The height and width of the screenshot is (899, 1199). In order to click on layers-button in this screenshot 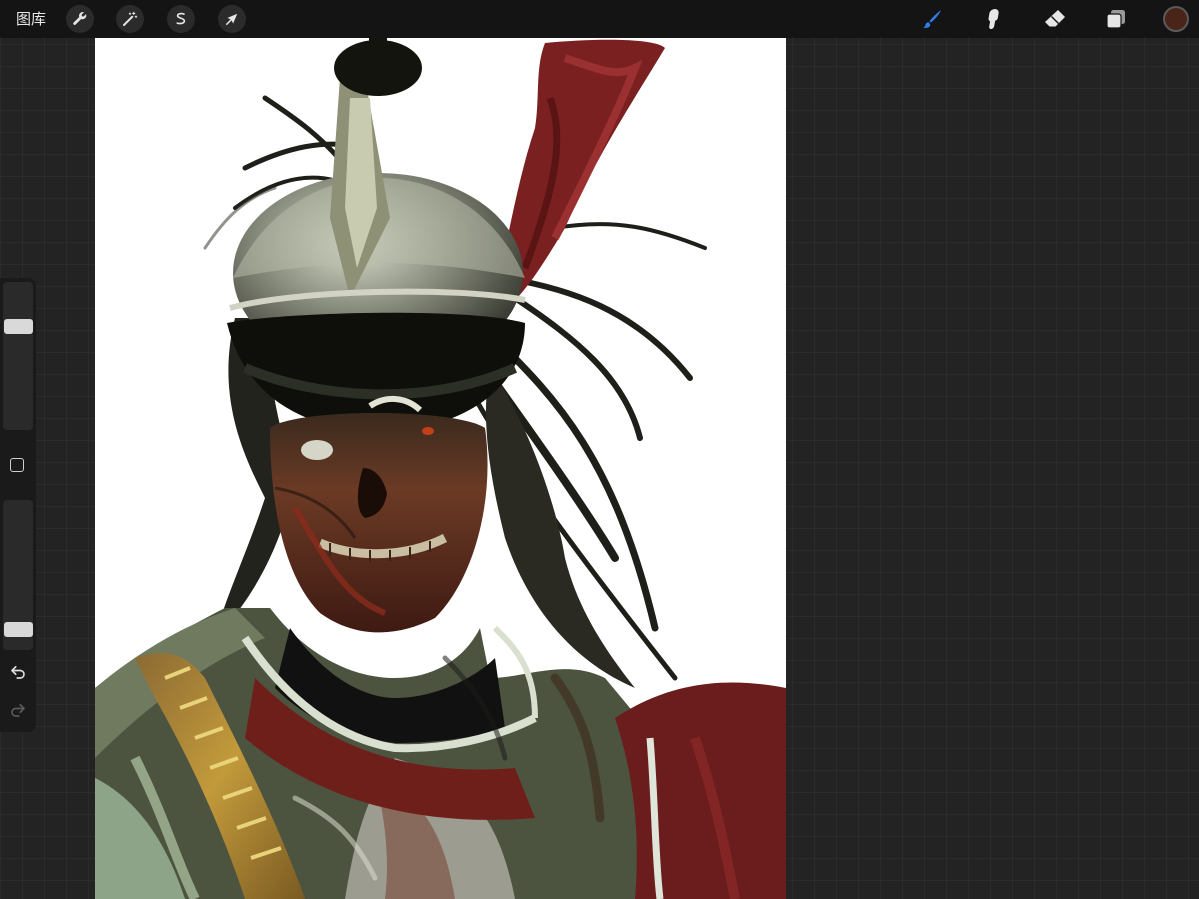, I will do `click(1116, 19)`.